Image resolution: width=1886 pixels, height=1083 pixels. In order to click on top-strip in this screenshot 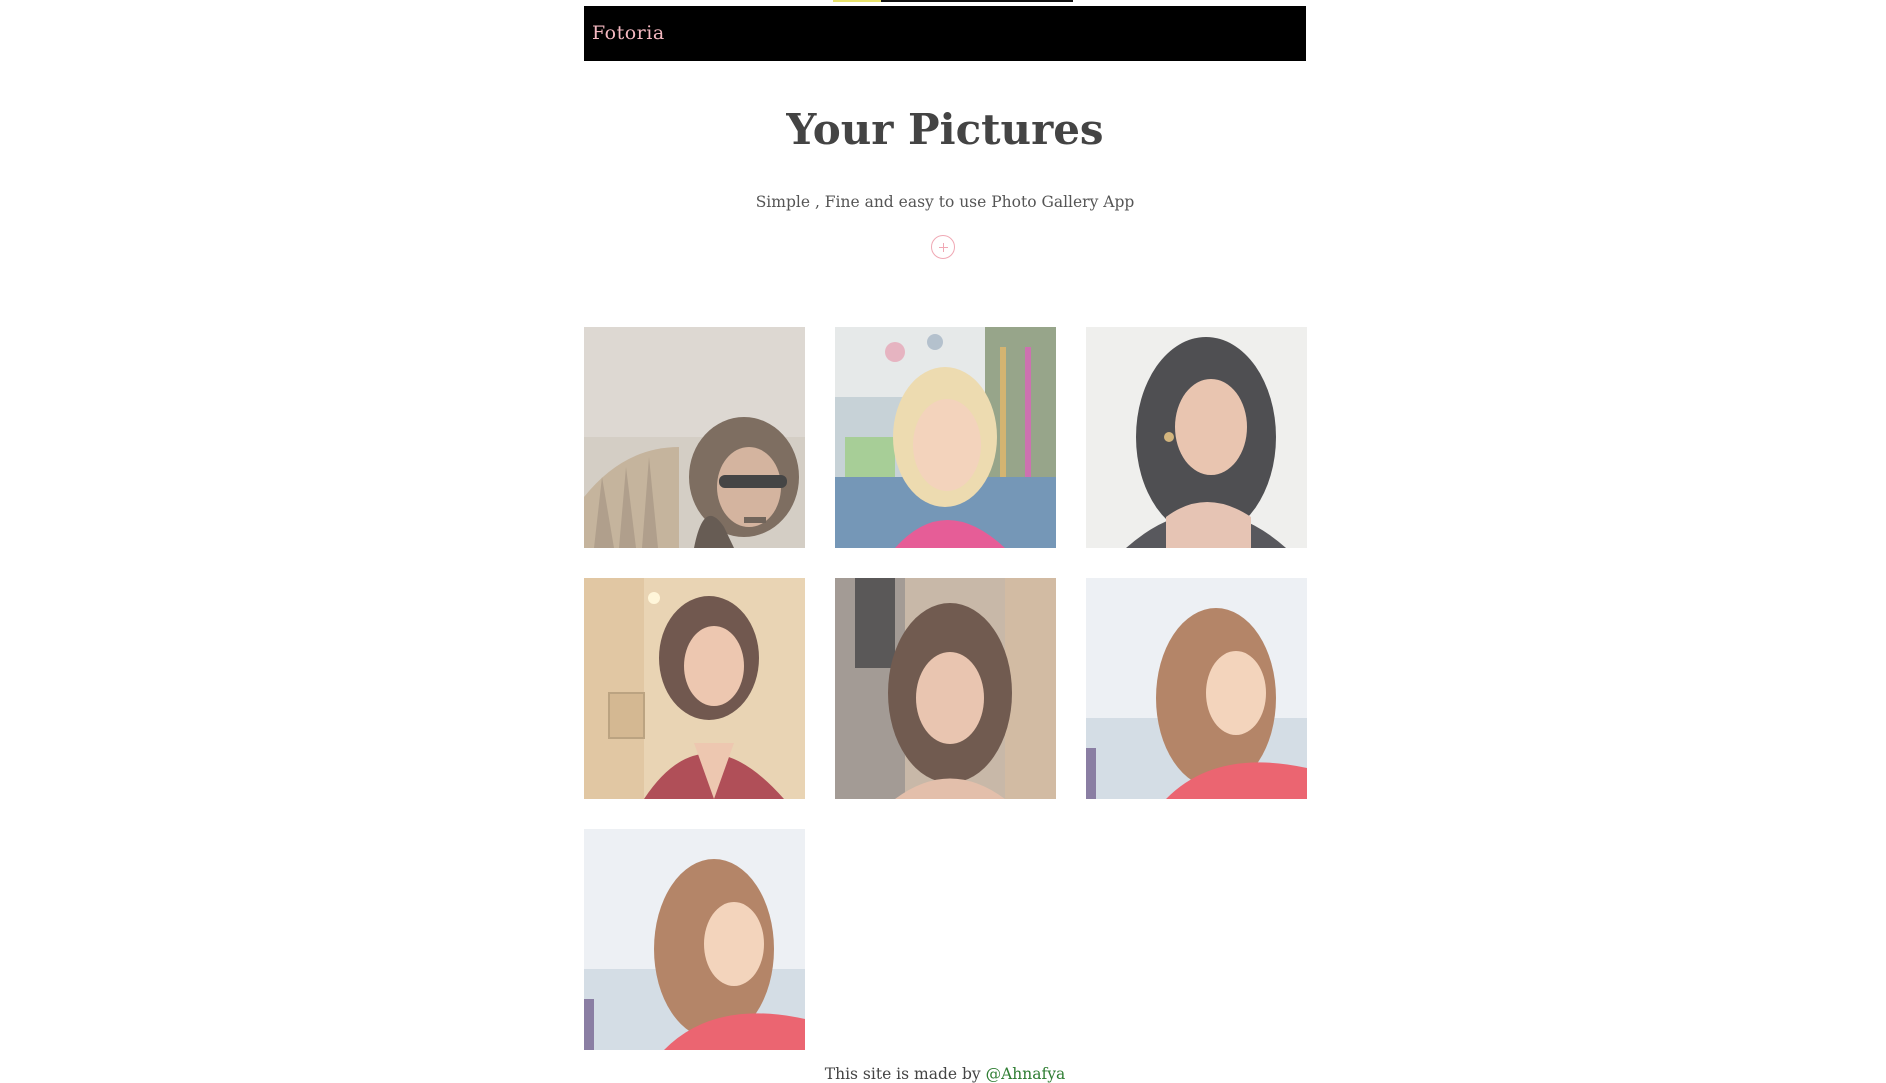, I will do `click(953, 1)`.